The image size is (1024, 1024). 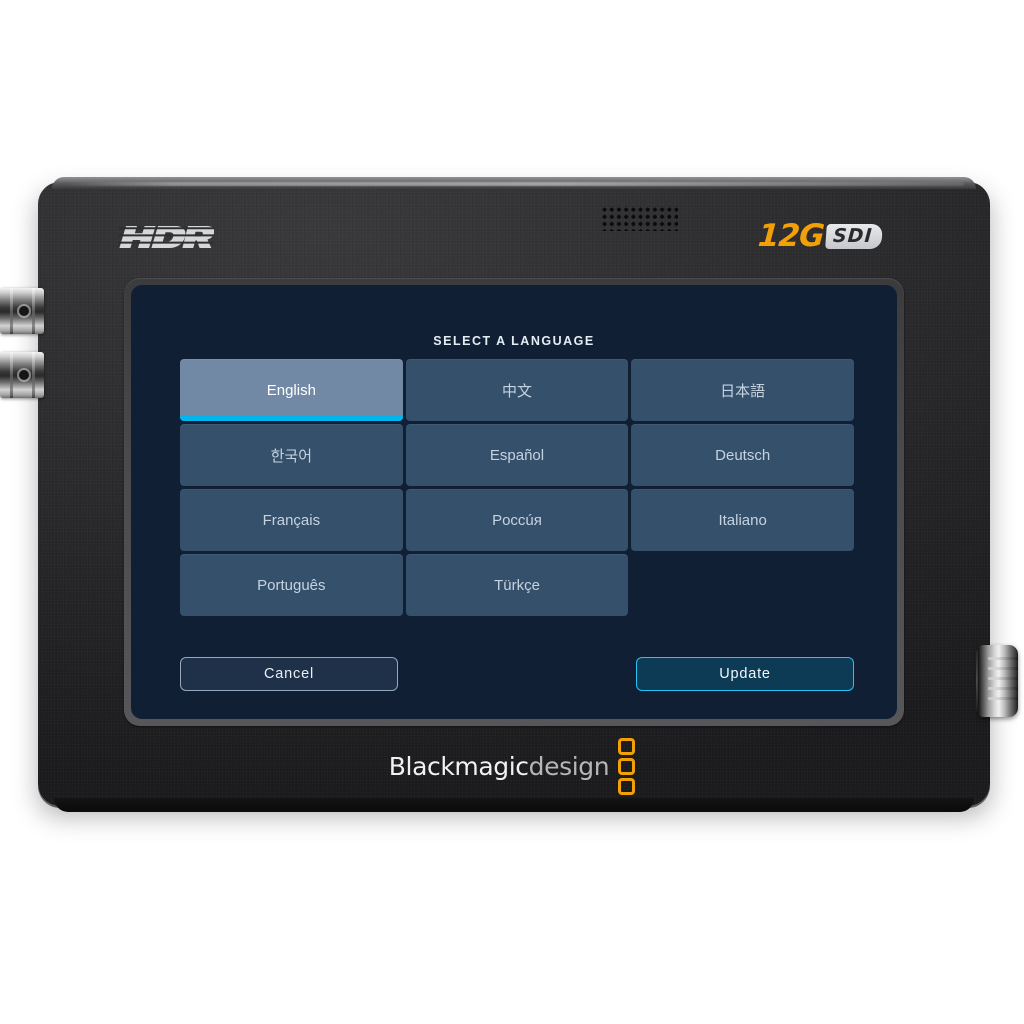 I want to click on bnc-connector-bottom, so click(x=22, y=375).